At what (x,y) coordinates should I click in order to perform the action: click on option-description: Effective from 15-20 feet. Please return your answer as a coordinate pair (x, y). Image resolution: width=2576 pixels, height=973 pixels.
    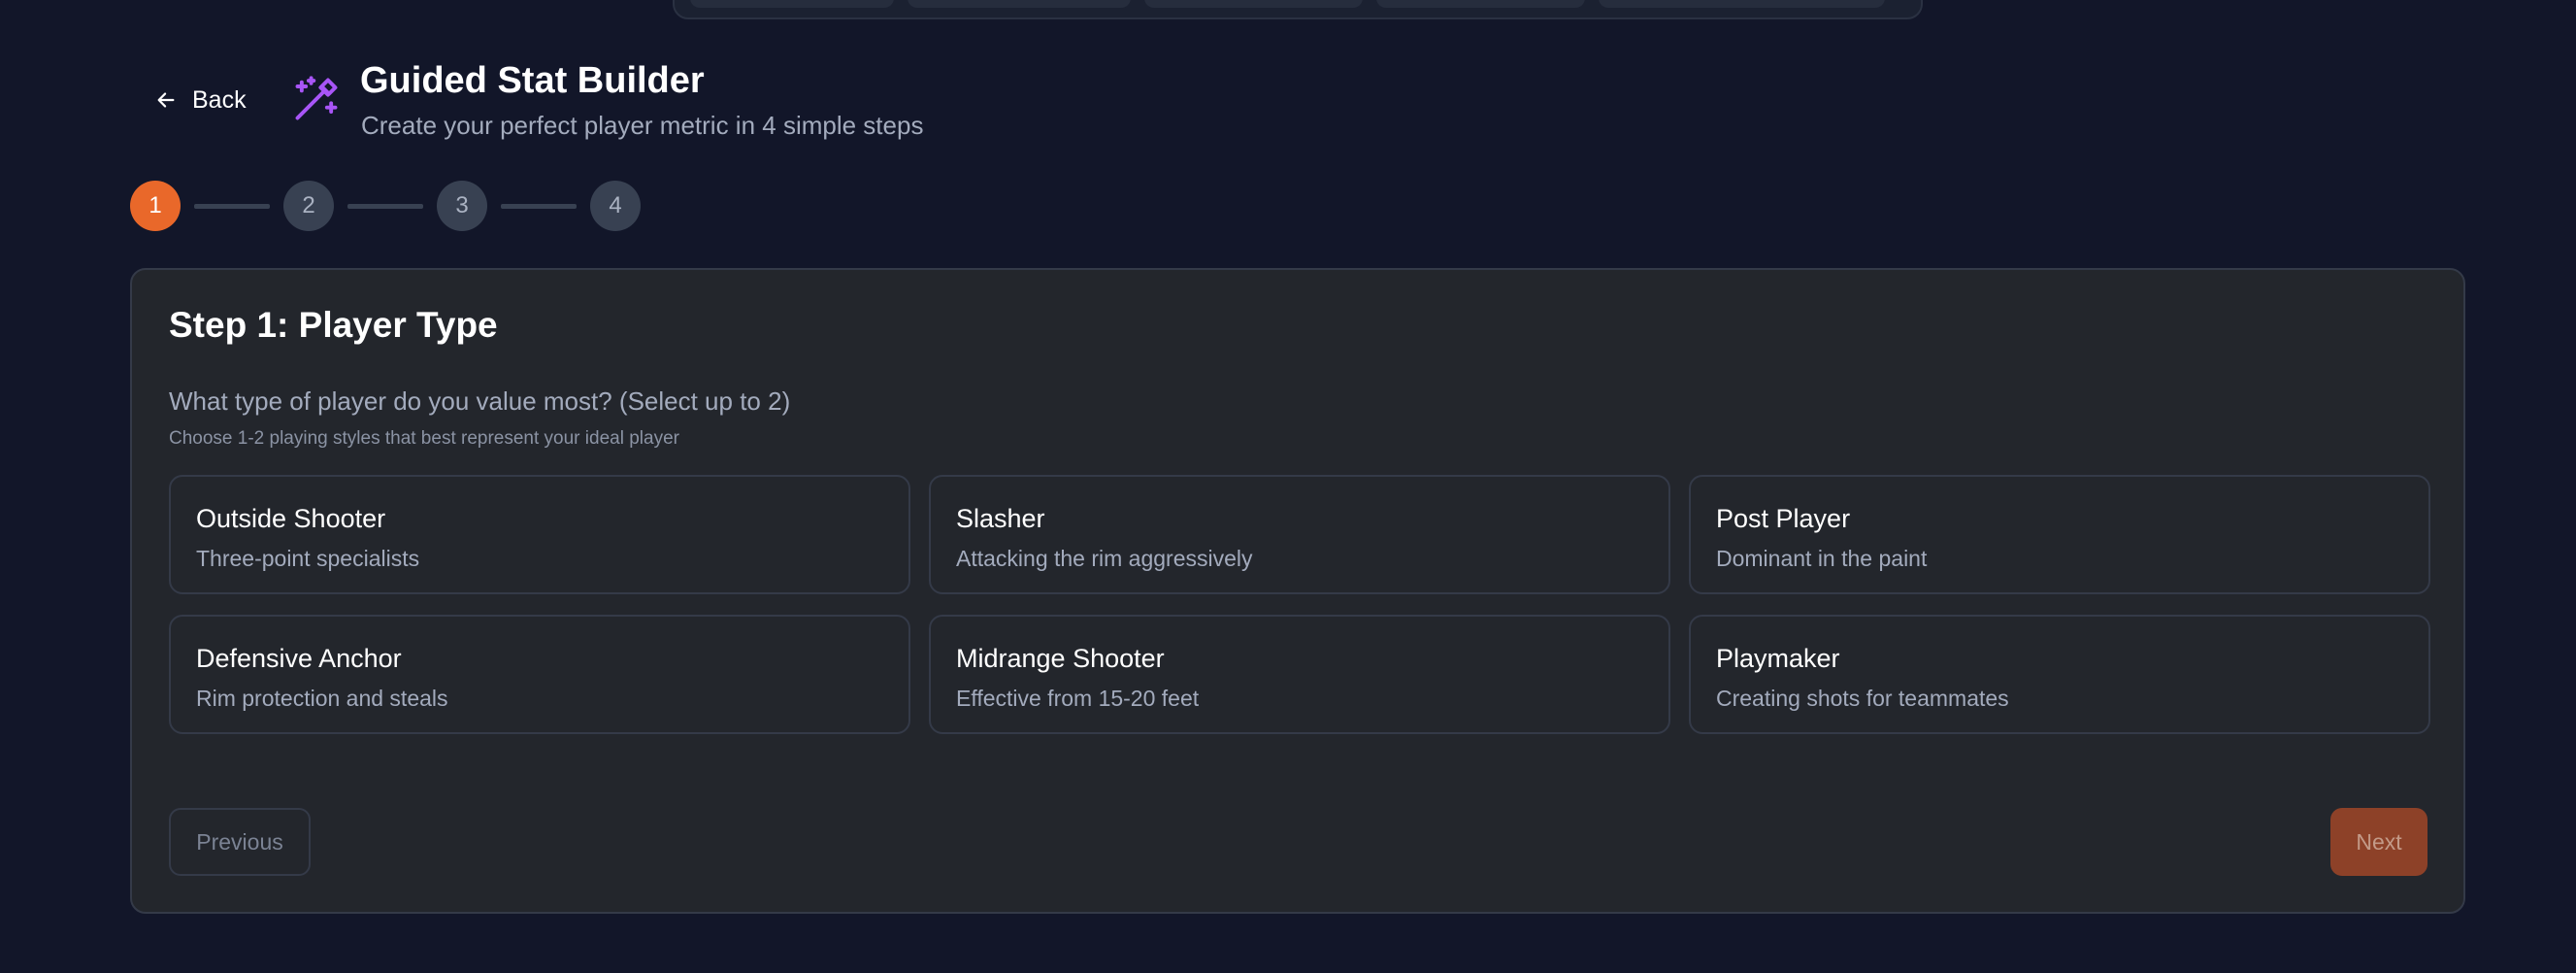
    Looking at the image, I should click on (1078, 698).